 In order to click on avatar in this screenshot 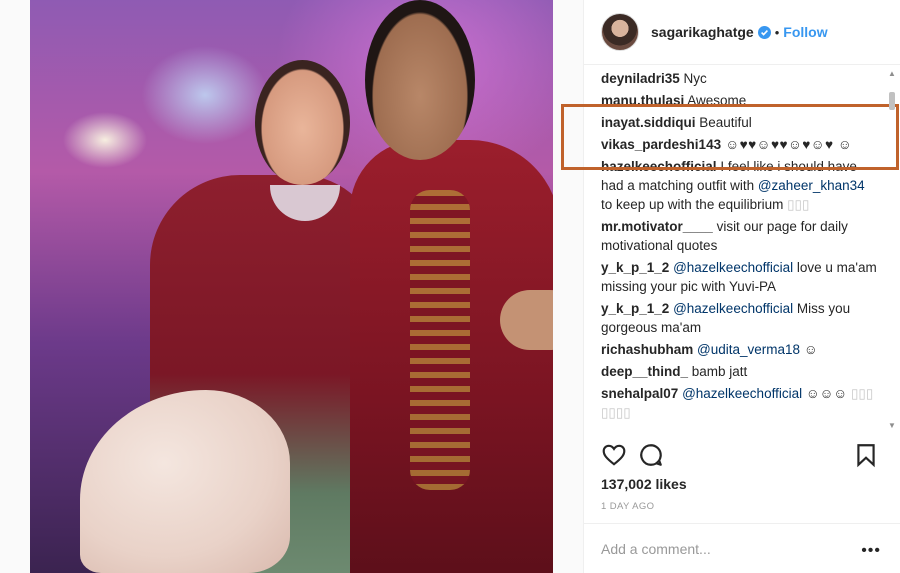, I will do `click(620, 32)`.